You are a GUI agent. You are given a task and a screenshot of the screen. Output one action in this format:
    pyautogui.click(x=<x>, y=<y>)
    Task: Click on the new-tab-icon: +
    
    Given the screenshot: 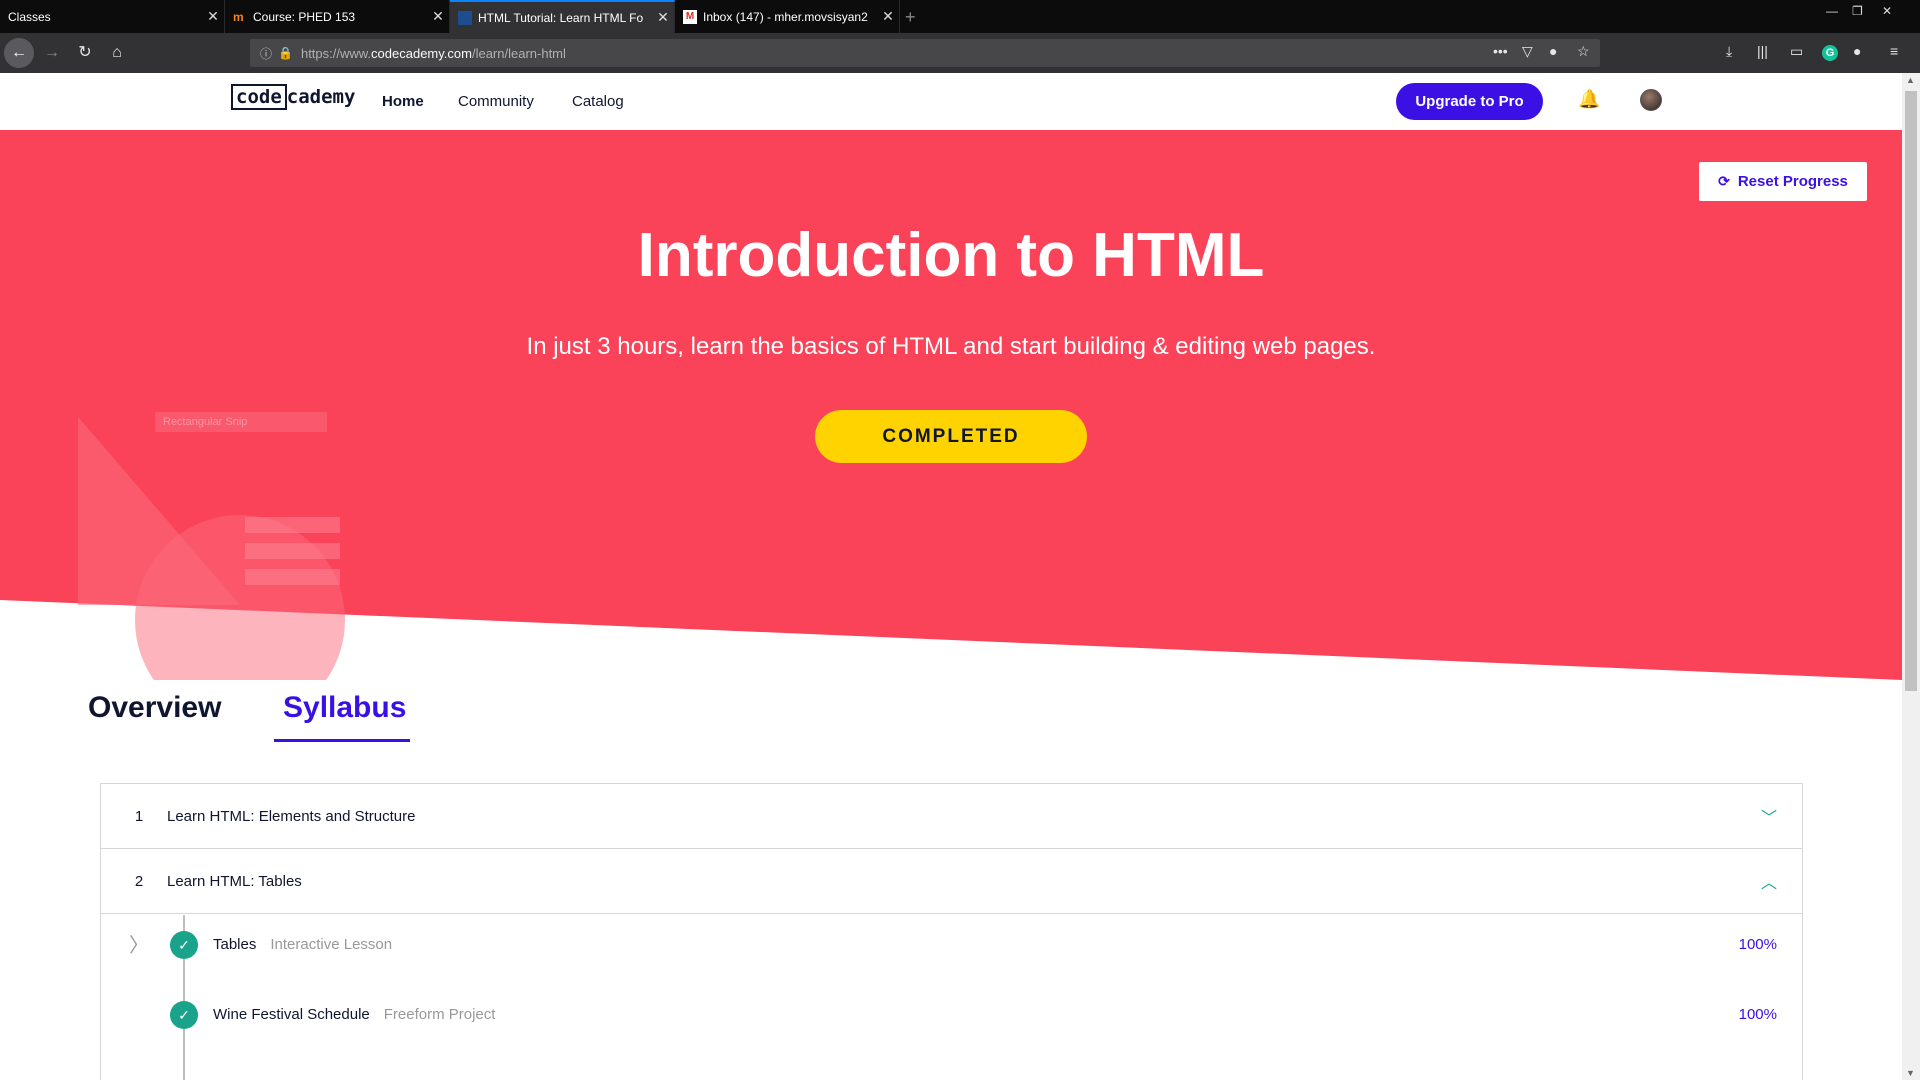 What is the action you would take?
    pyautogui.click(x=910, y=17)
    